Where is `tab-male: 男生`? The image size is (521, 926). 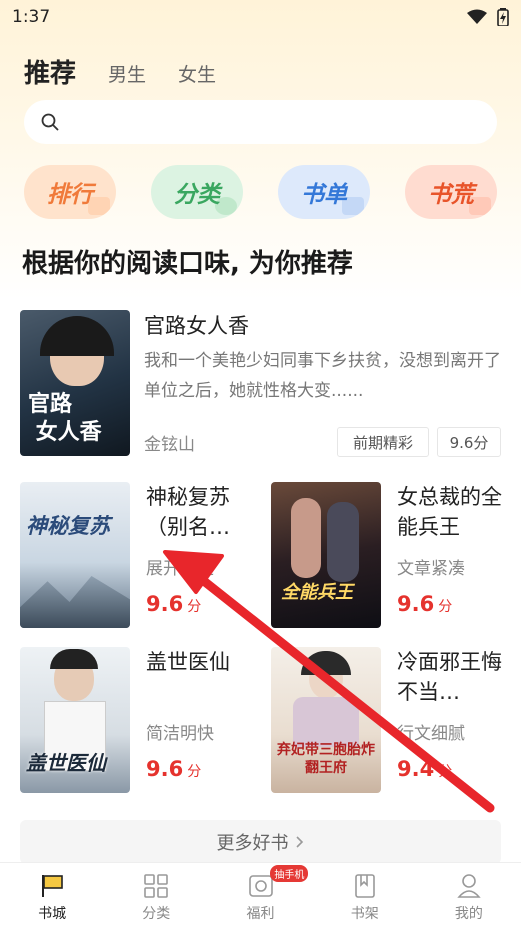 tab-male: 男生 is located at coordinates (127, 75).